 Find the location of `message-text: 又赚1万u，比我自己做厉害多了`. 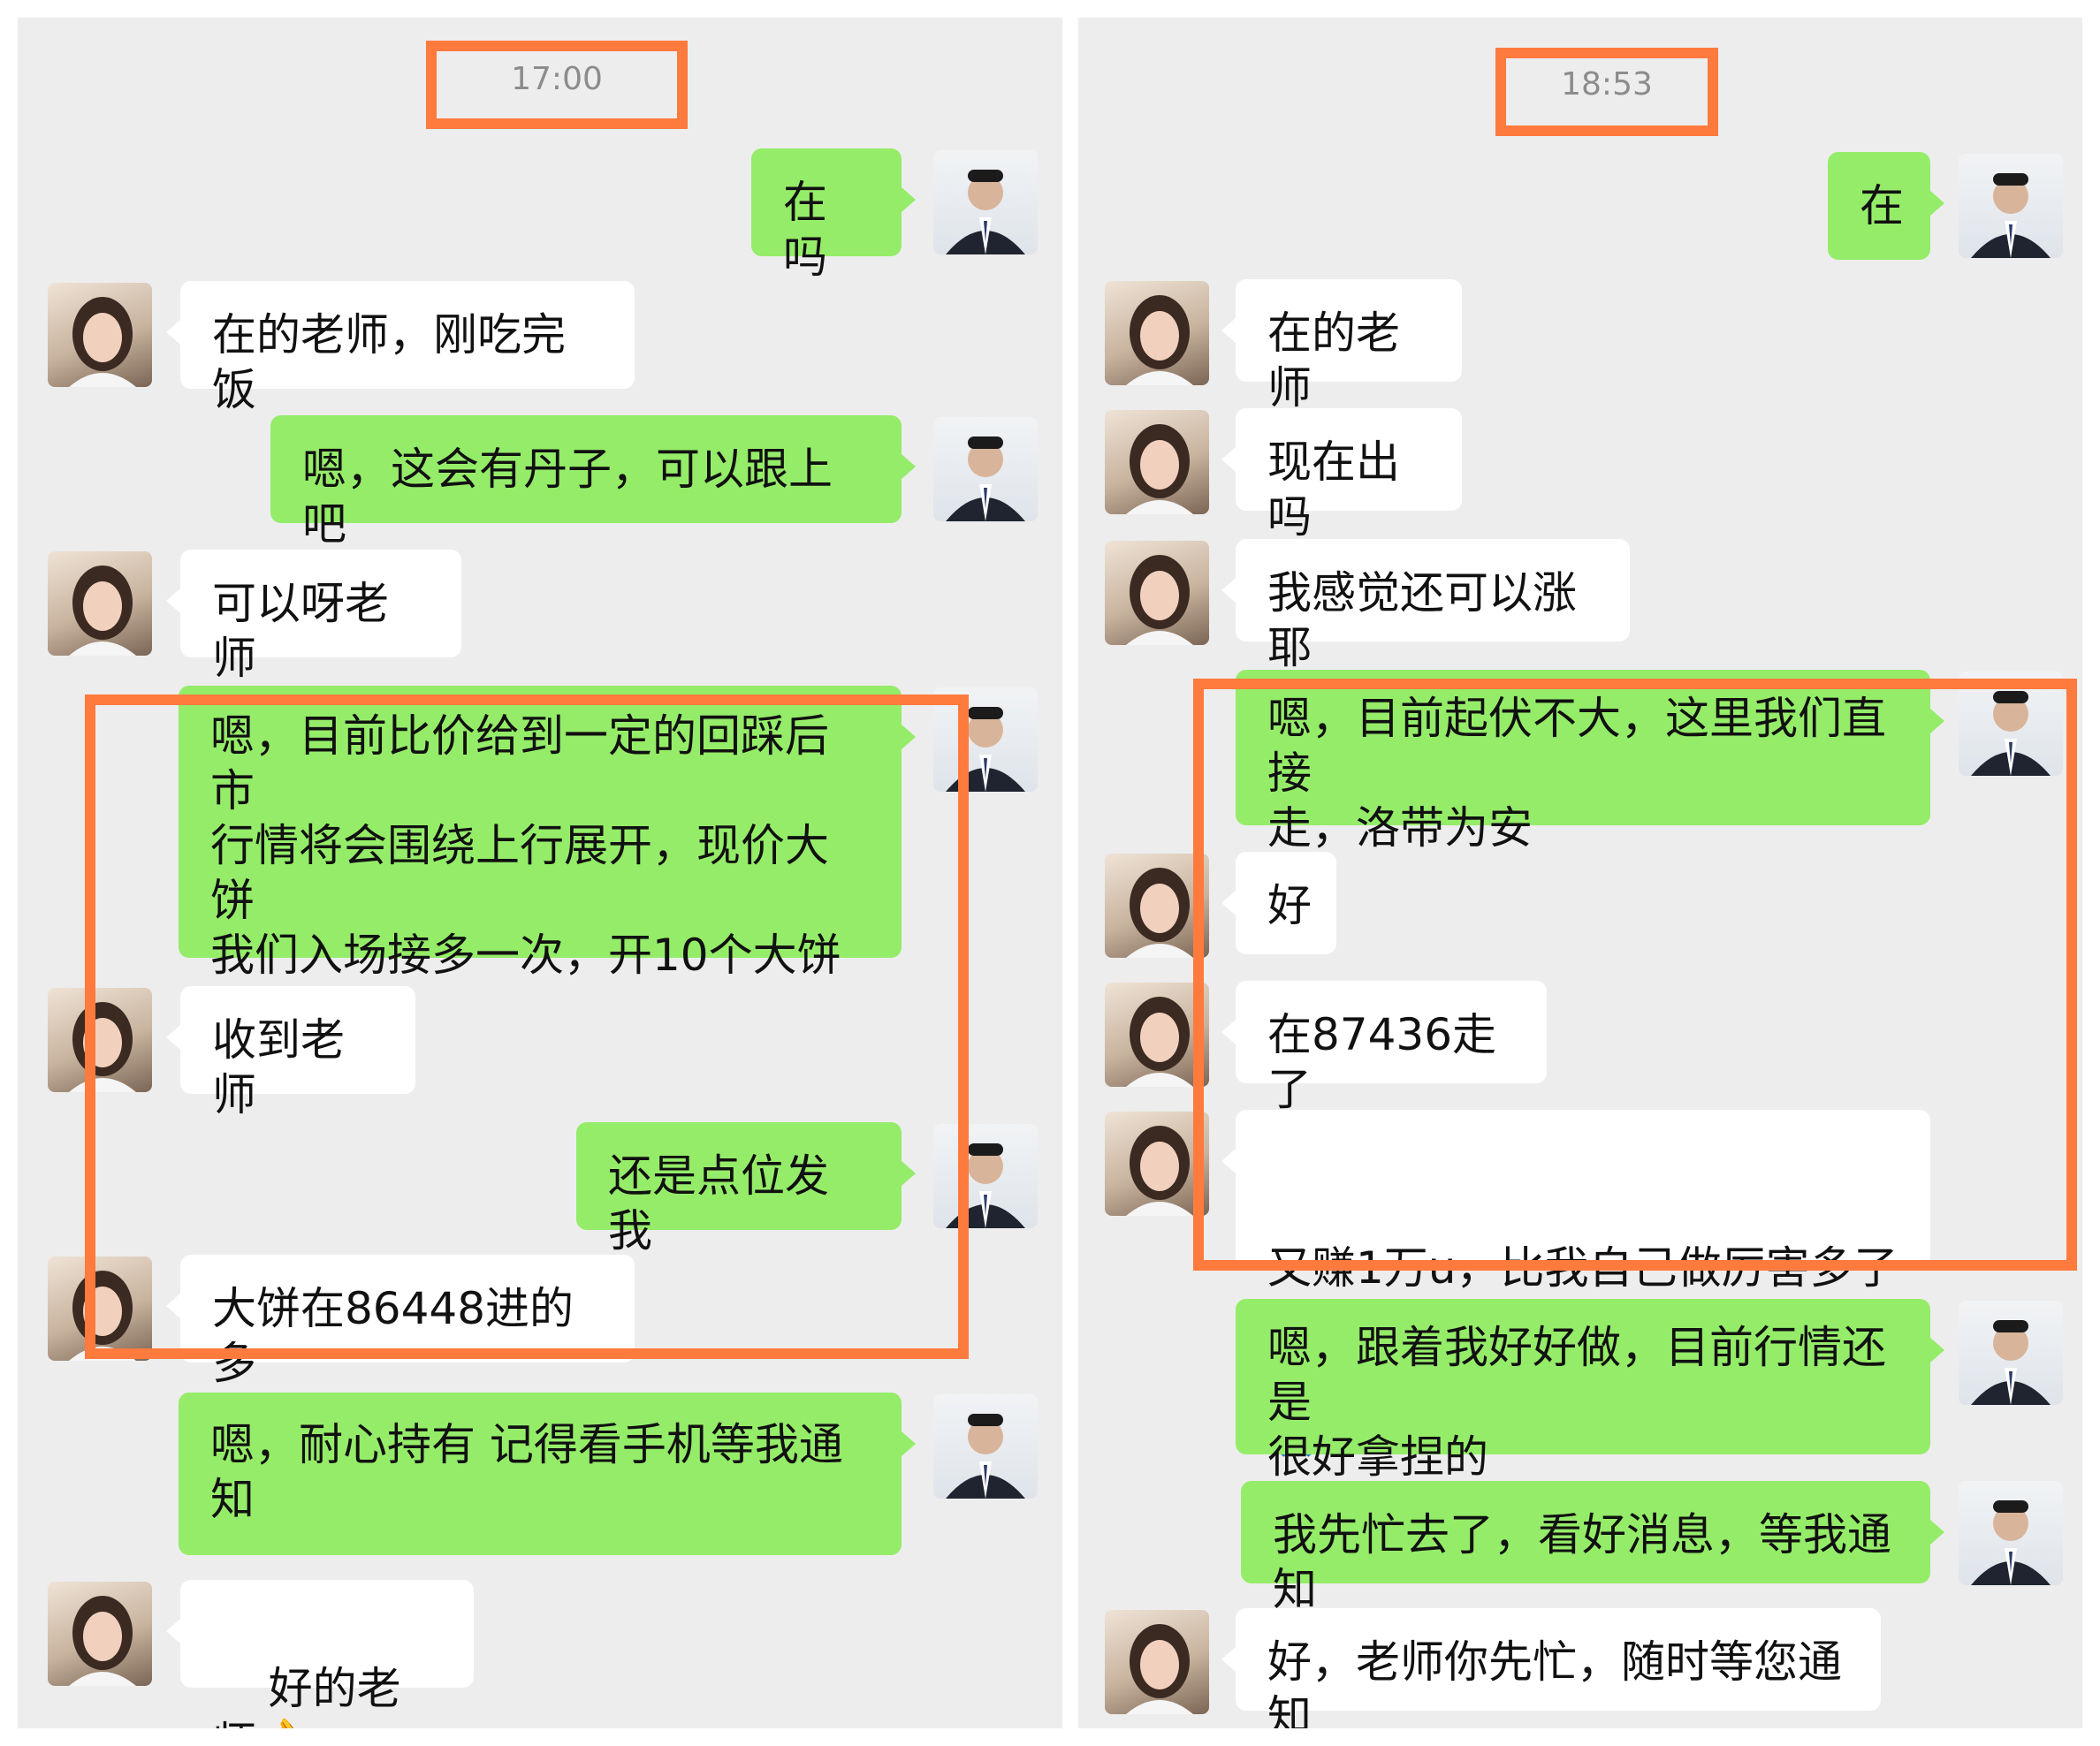

message-text: 又赚1万u，比我自己做厉害多了 is located at coordinates (1582, 1268).